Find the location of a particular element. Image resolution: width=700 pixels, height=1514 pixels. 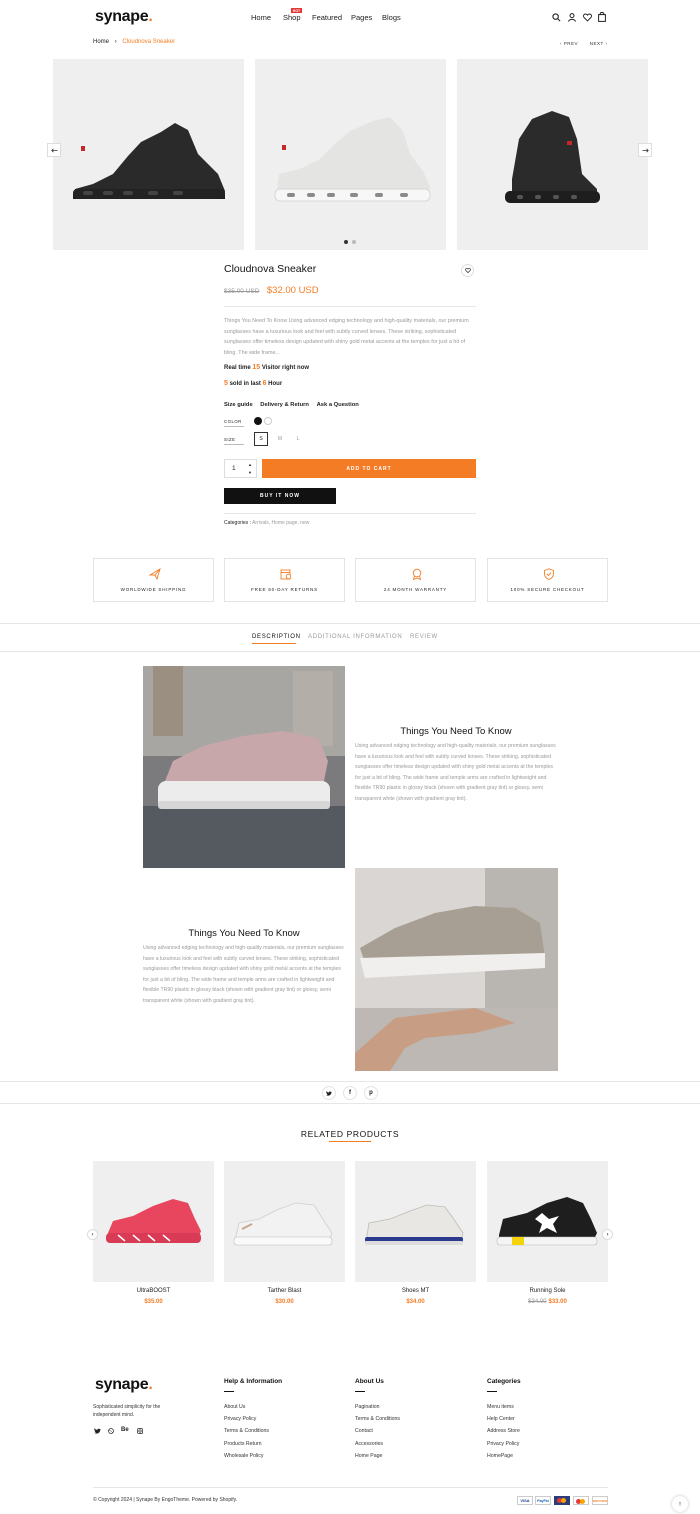

size-option-s: S is located at coordinates (261, 439).